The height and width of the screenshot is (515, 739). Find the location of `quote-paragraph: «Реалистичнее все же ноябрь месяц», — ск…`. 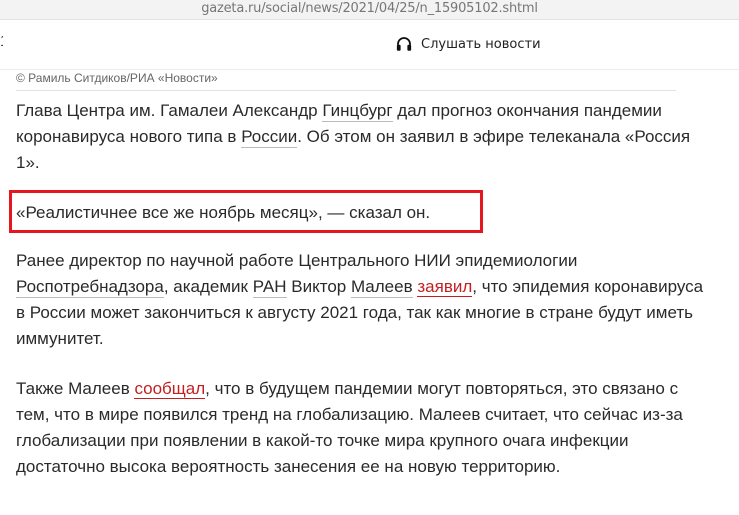

quote-paragraph: «Реалистичнее все же ноябрь месяц», — ск… is located at coordinates (223, 212).